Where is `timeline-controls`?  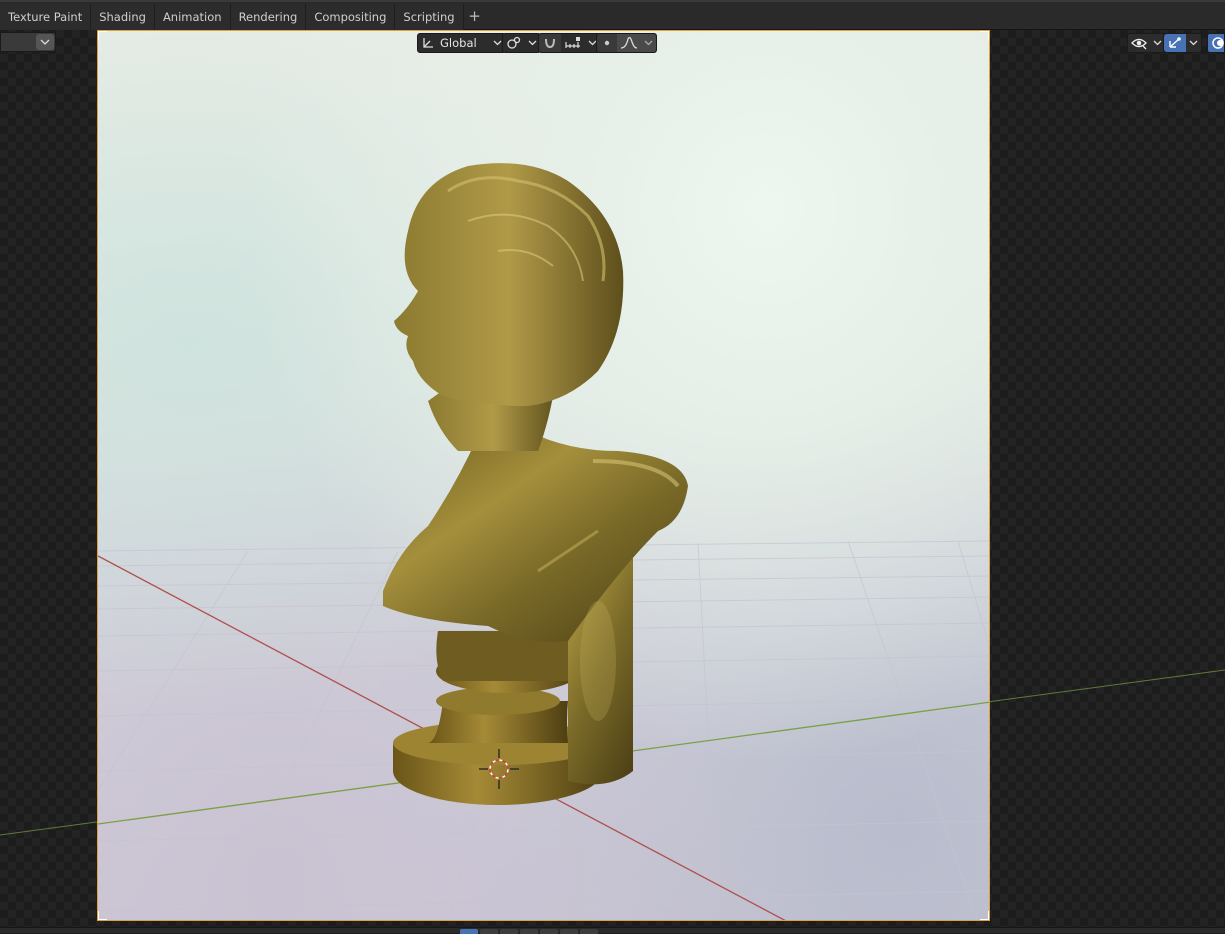 timeline-controls is located at coordinates (529, 931).